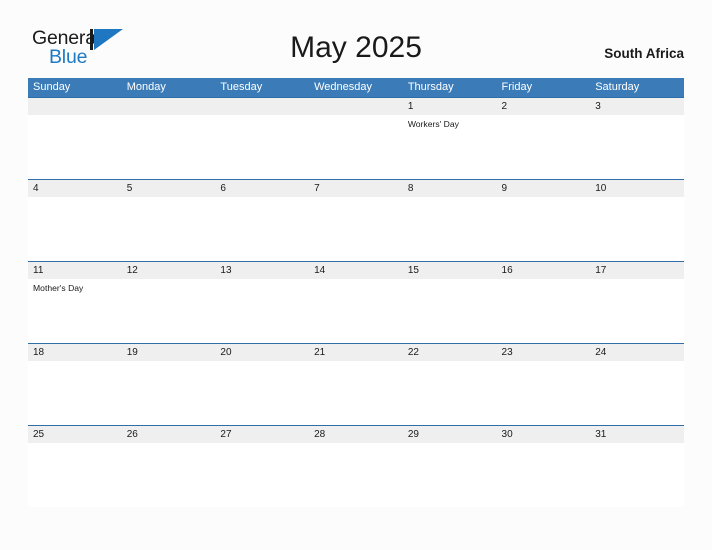 This screenshot has width=712, height=550. I want to click on page-header: General Blue May 2025 South Africa, so click(356, 39).